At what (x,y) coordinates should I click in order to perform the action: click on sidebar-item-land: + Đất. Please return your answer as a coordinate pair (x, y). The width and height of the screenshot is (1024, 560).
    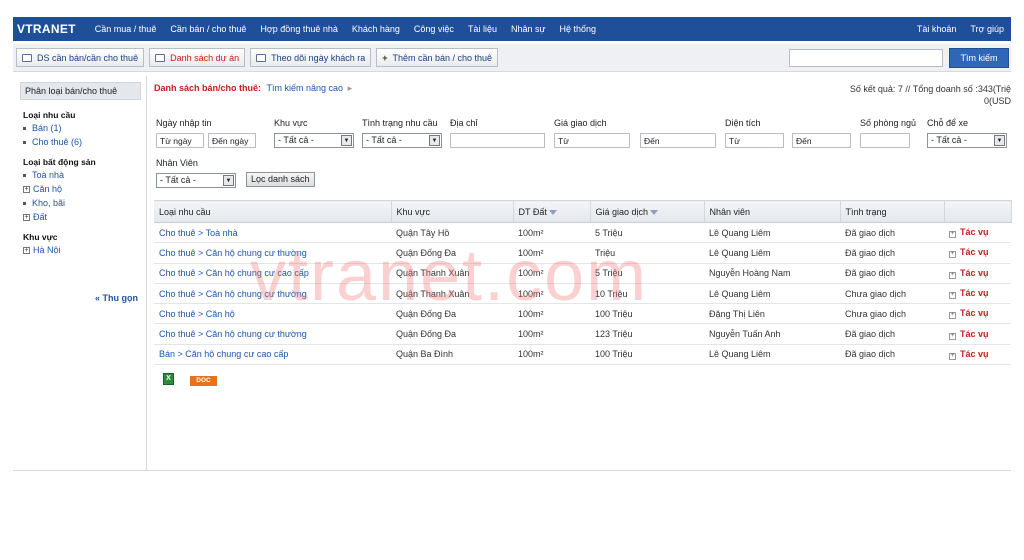
    Looking at the image, I should click on (84, 217).